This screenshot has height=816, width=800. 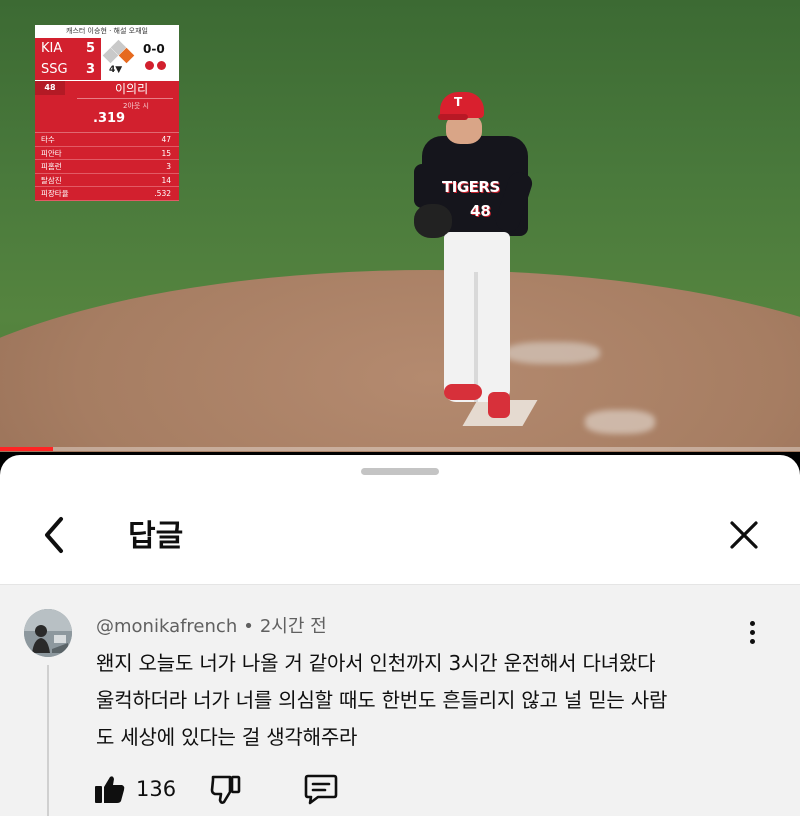 What do you see at coordinates (156, 789) in the screenshot?
I see `like-count: 136` at bounding box center [156, 789].